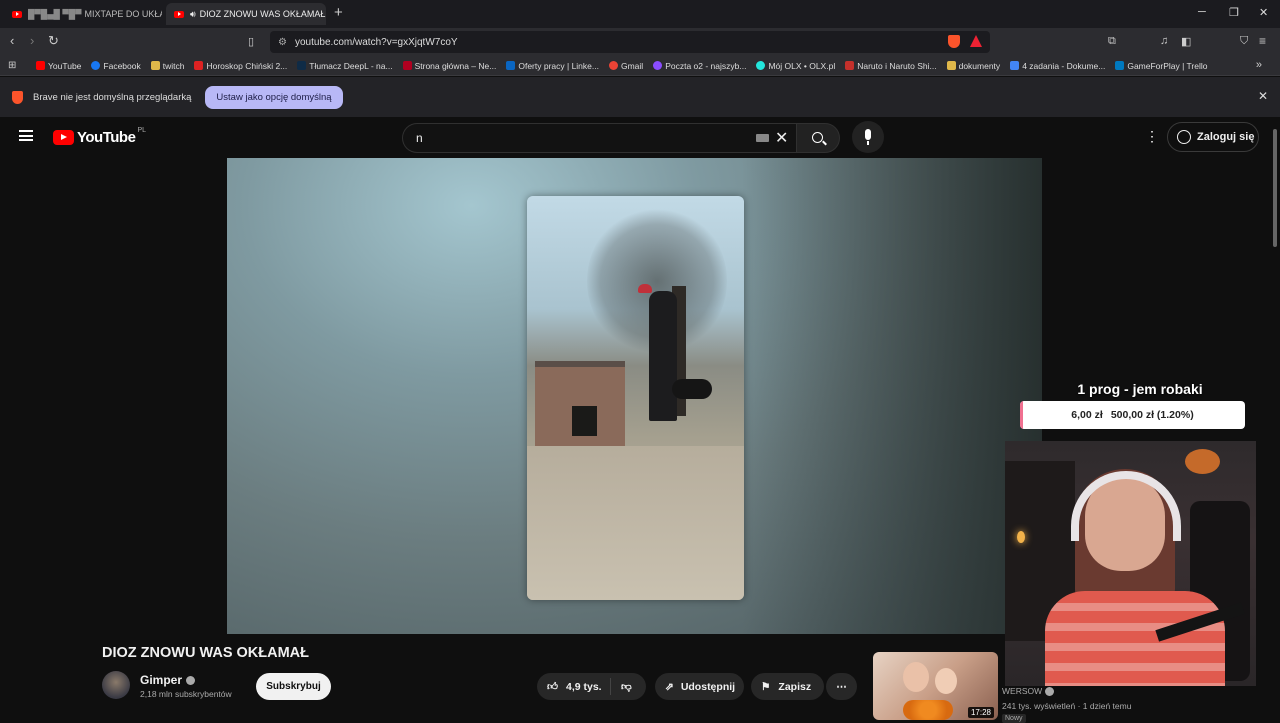 The image size is (1280, 723). I want to click on more-actions-button: ⋯, so click(841, 686).